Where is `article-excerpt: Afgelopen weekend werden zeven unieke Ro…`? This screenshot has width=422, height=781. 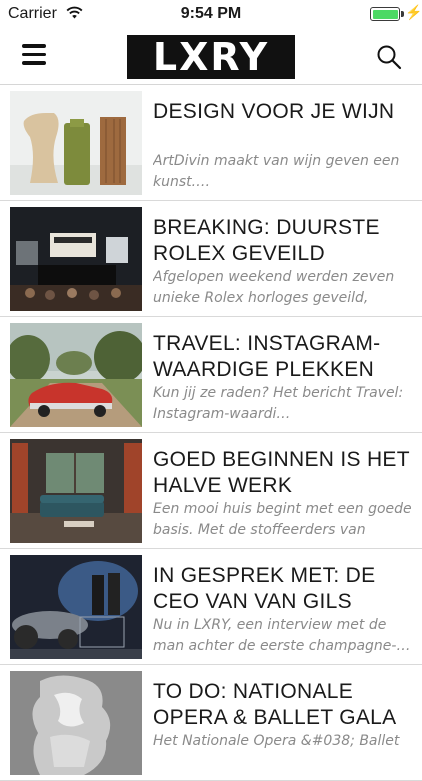 article-excerpt: Afgelopen weekend werden zeven unieke Ro… is located at coordinates (274, 287).